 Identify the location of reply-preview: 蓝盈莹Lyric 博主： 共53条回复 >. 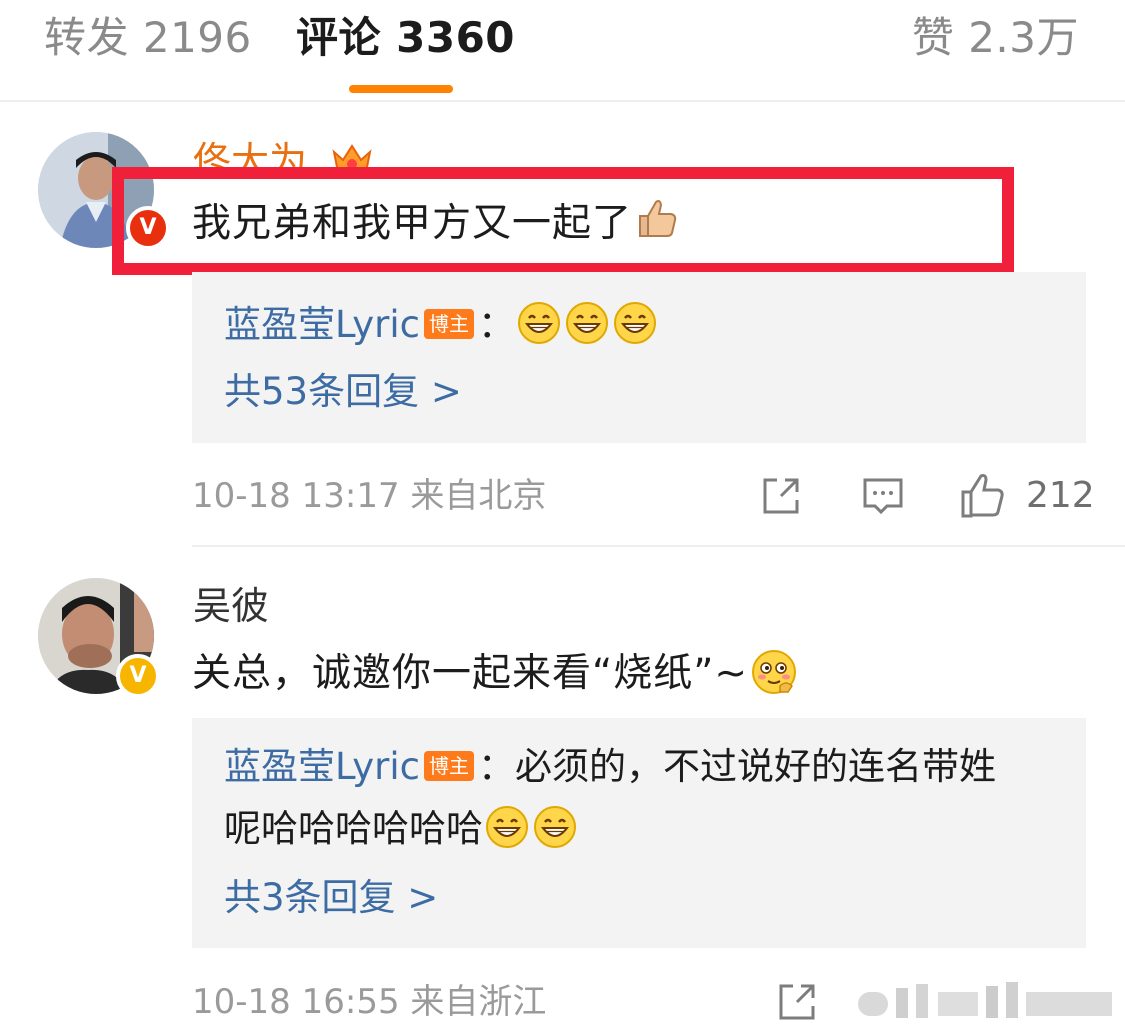
(639, 357).